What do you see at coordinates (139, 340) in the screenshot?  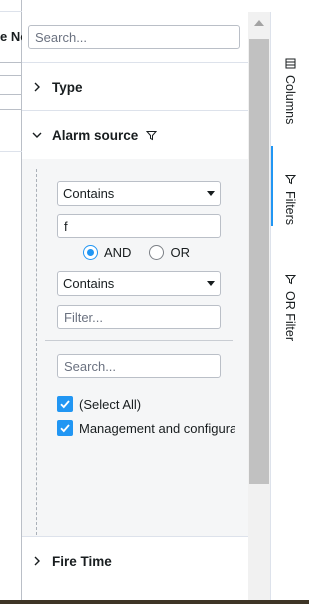 I see `filter-separator` at bounding box center [139, 340].